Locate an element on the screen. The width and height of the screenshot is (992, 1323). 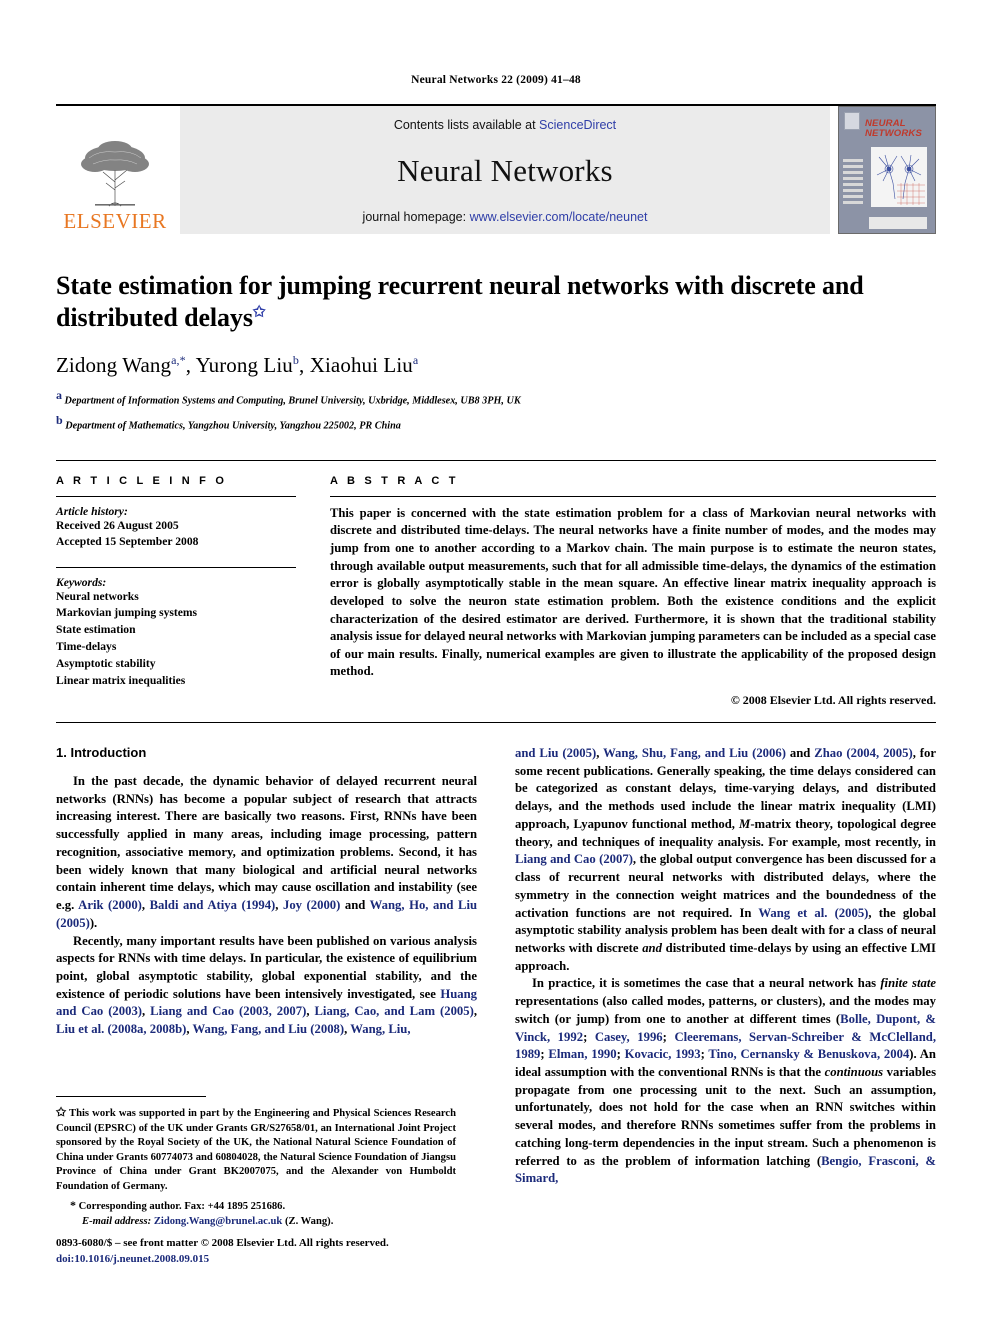
affiliation-marker: b is located at coordinates (59, 419).